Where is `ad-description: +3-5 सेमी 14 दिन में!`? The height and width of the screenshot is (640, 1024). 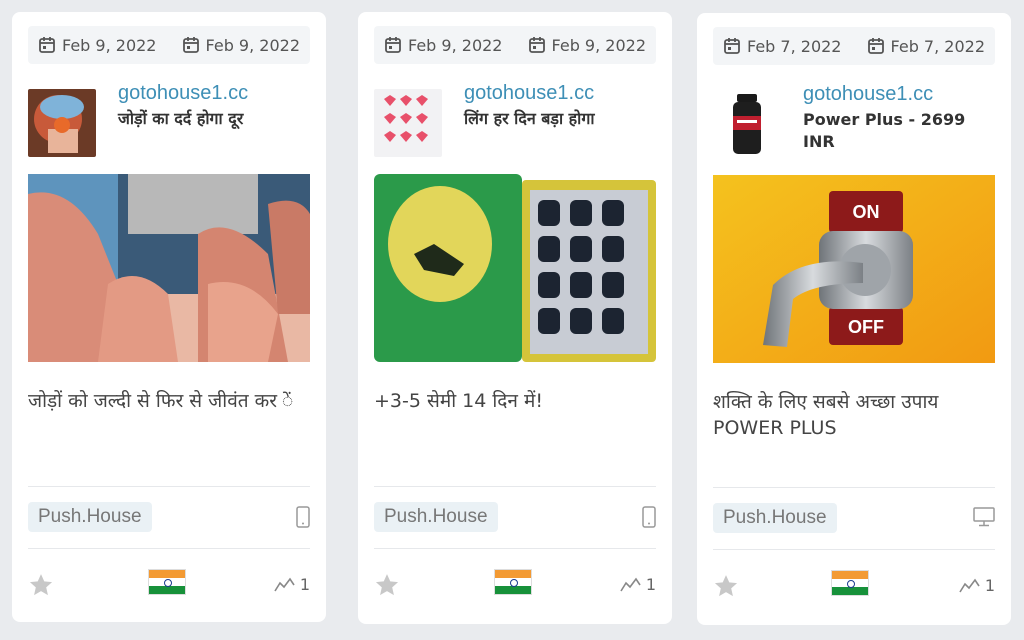 ad-description: +3-5 सेमी 14 दिन में! is located at coordinates (458, 401).